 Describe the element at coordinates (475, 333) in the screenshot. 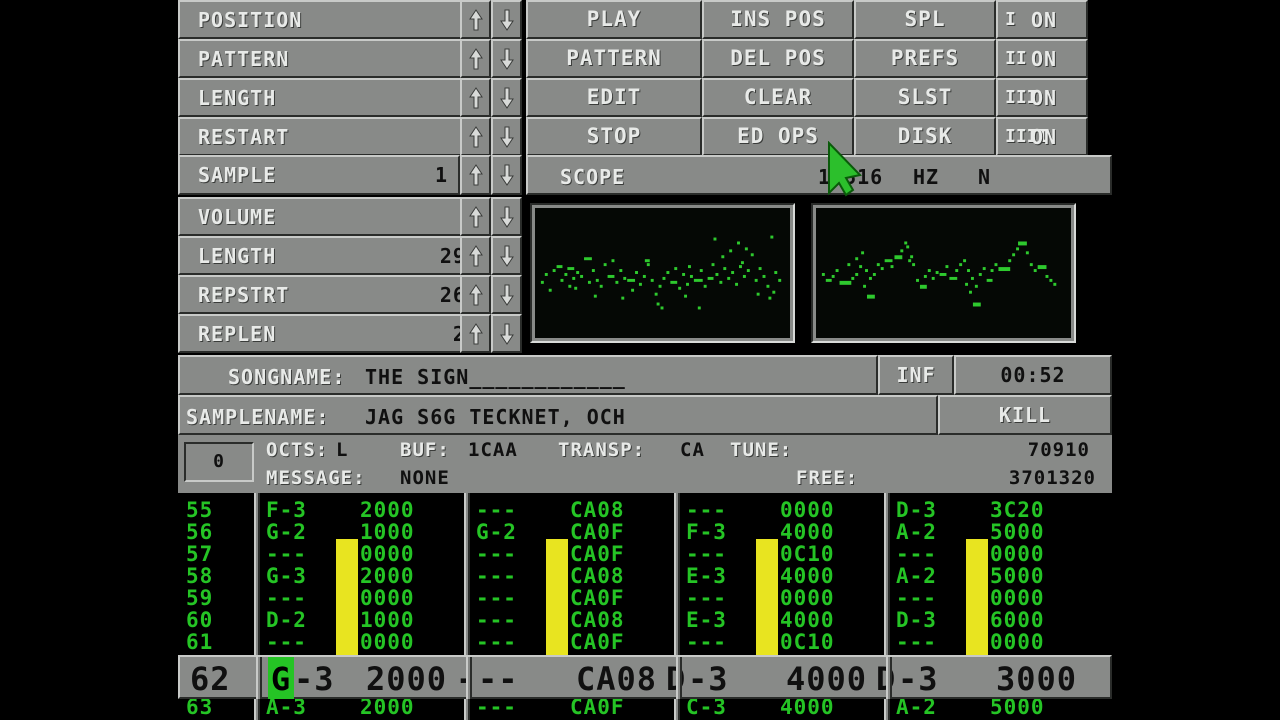

I see `replen-up-button` at that location.